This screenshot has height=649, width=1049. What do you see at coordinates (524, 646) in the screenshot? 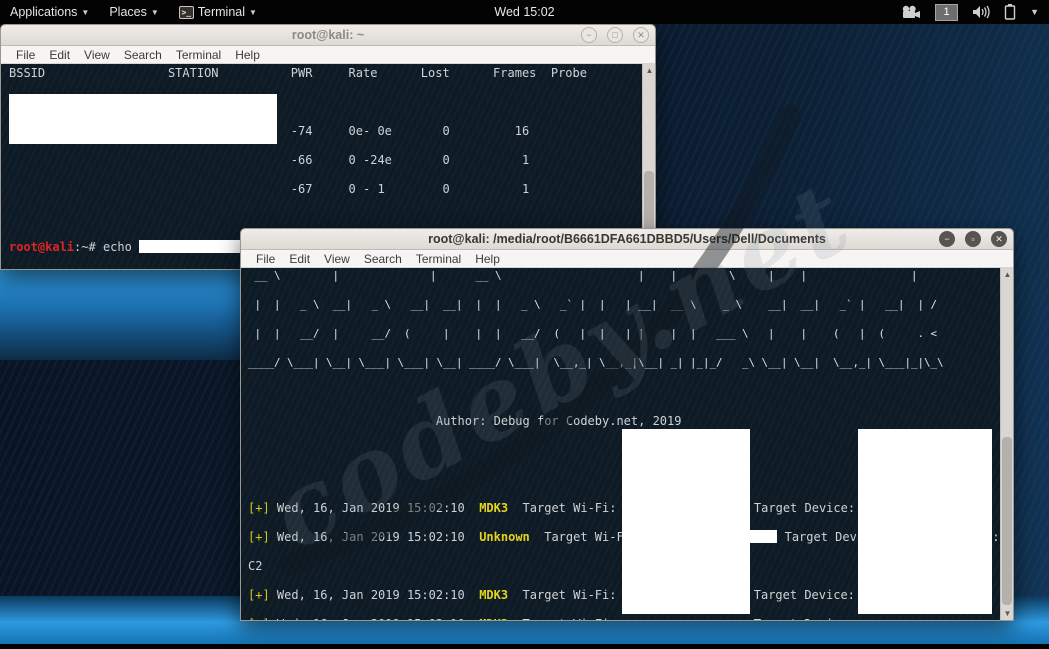
I see `wallpaper-bottom-strip` at bounding box center [524, 646].